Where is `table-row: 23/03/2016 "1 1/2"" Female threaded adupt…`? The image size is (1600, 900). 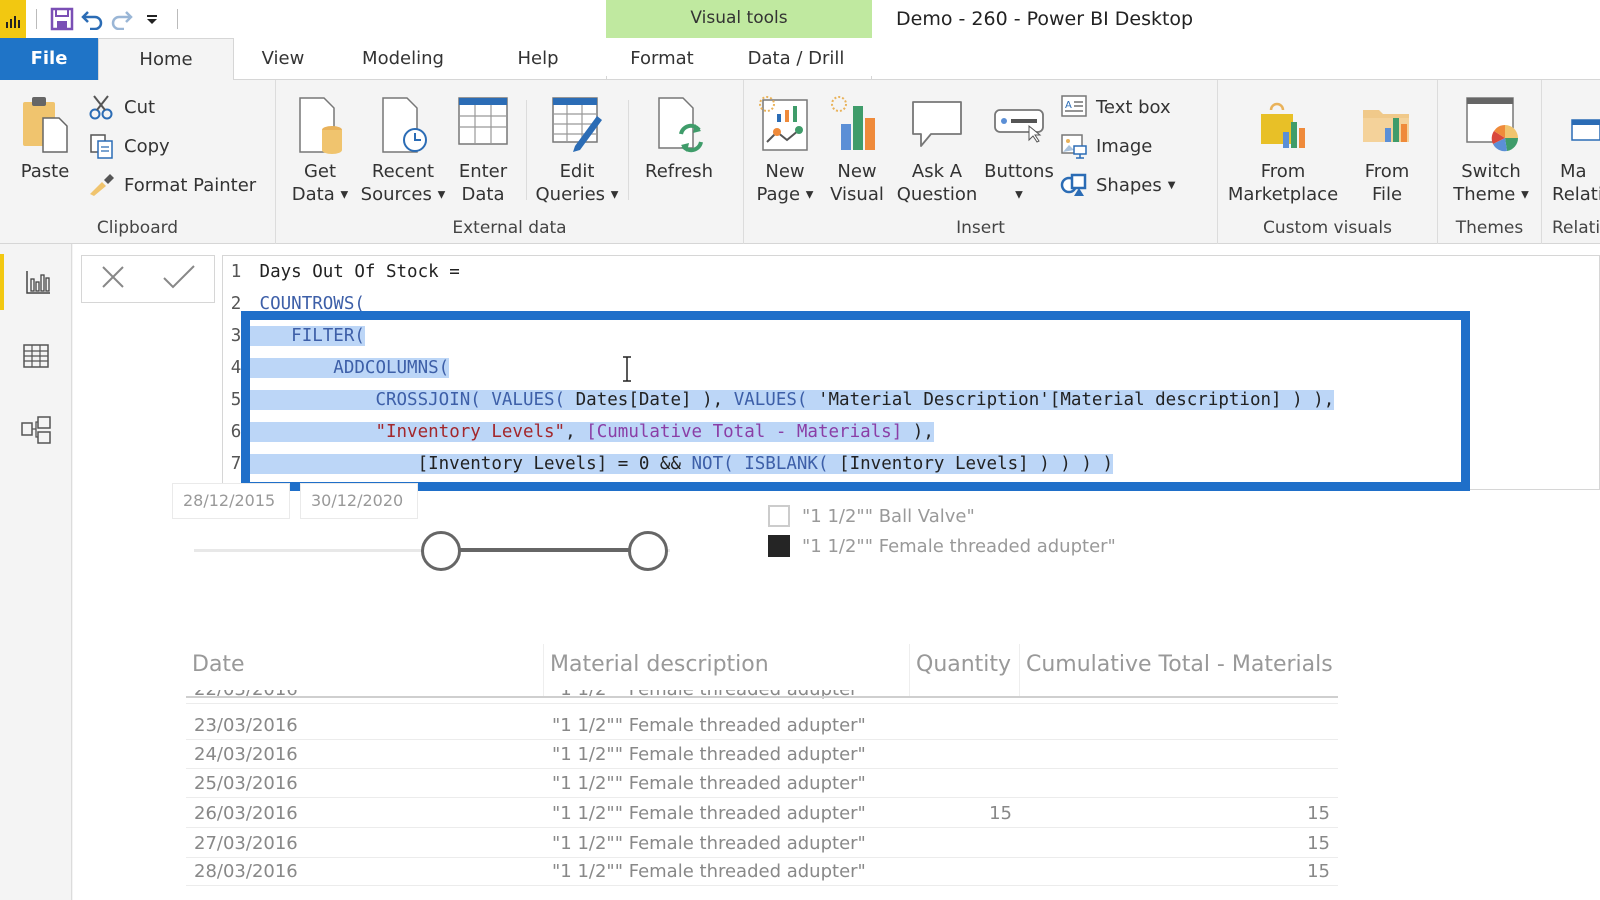
table-row: 23/03/2016 "1 1/2"" Female threaded adupt… is located at coordinates (762, 725).